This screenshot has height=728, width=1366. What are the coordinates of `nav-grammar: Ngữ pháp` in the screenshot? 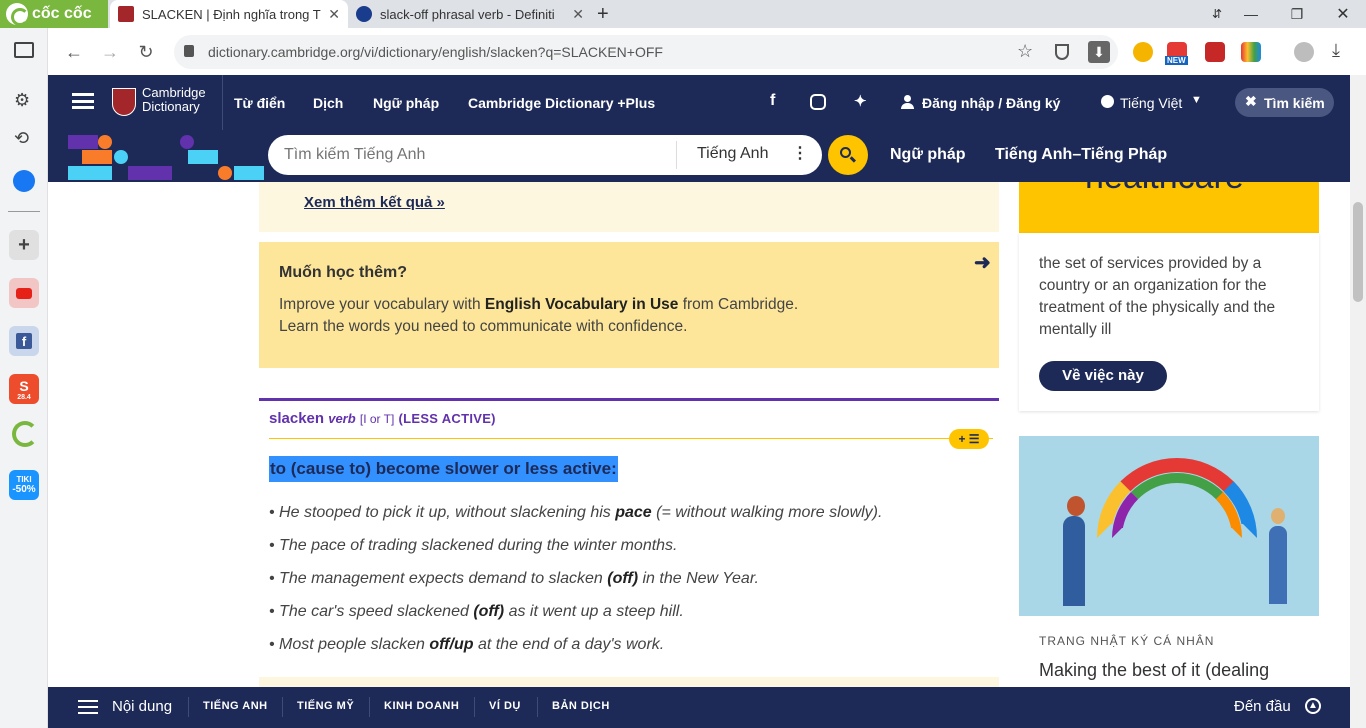 It's located at (406, 103).